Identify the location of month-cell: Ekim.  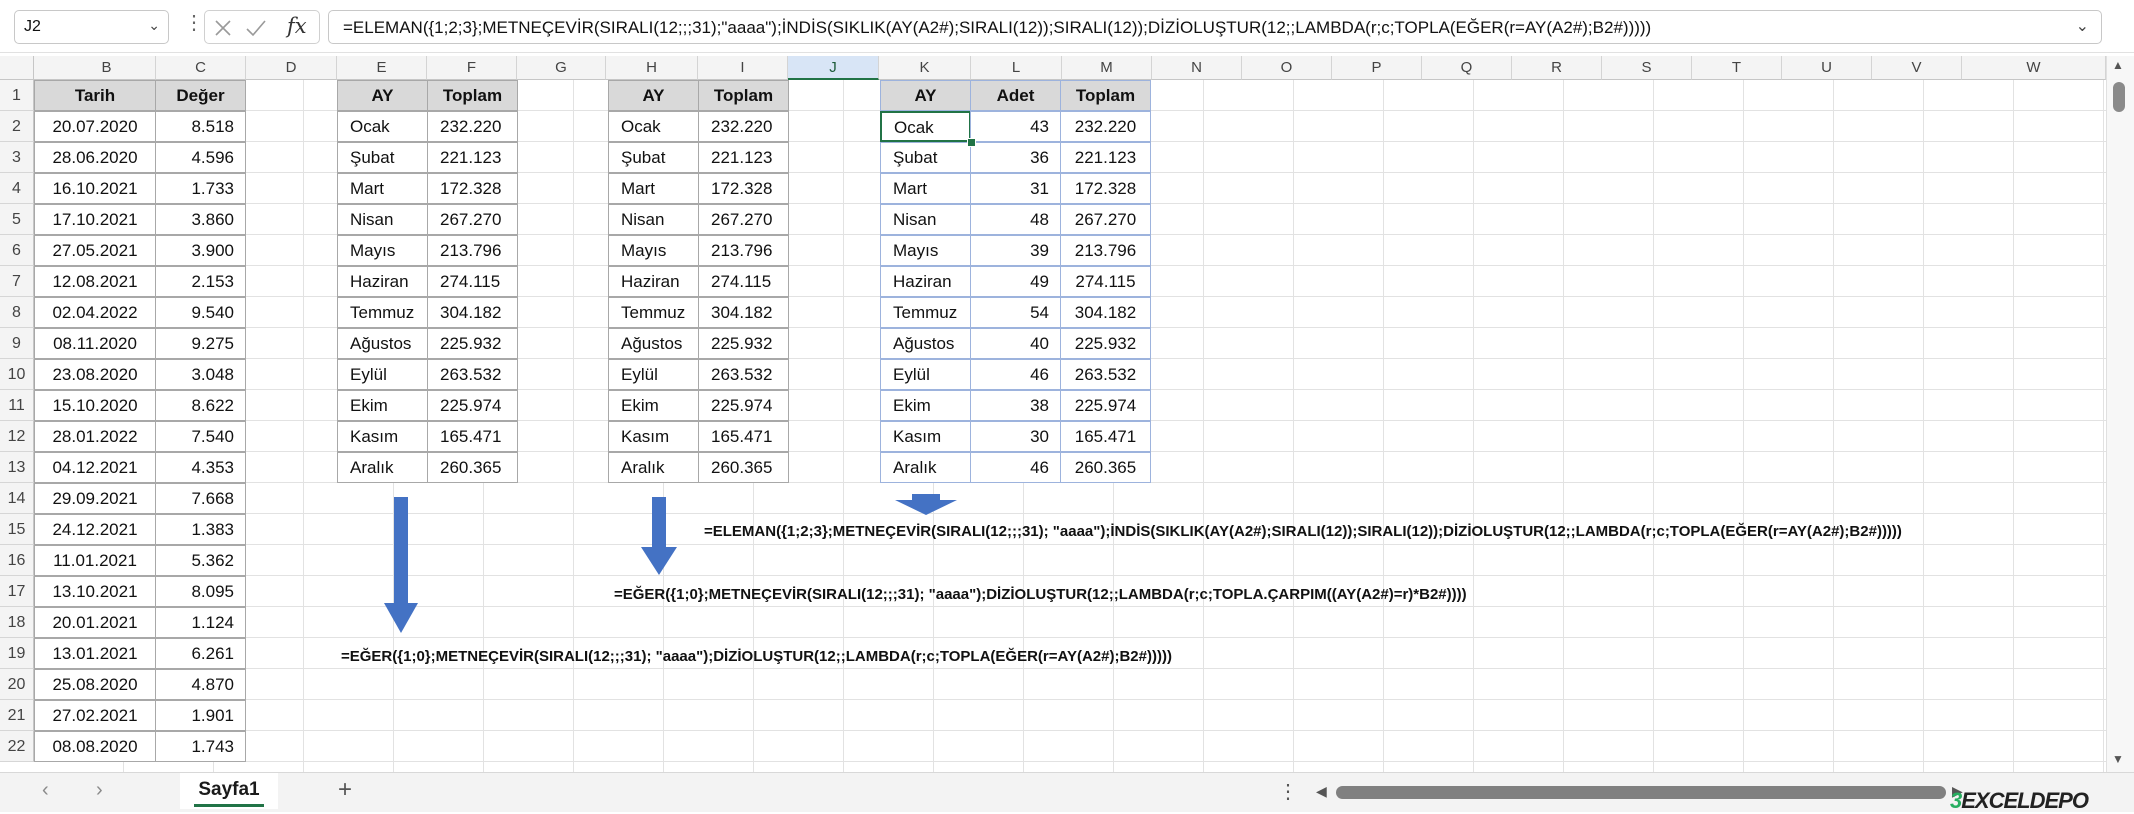
(925, 405).